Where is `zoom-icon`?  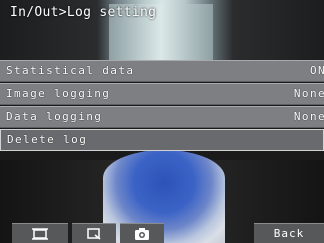 zoom-icon is located at coordinates (94, 233).